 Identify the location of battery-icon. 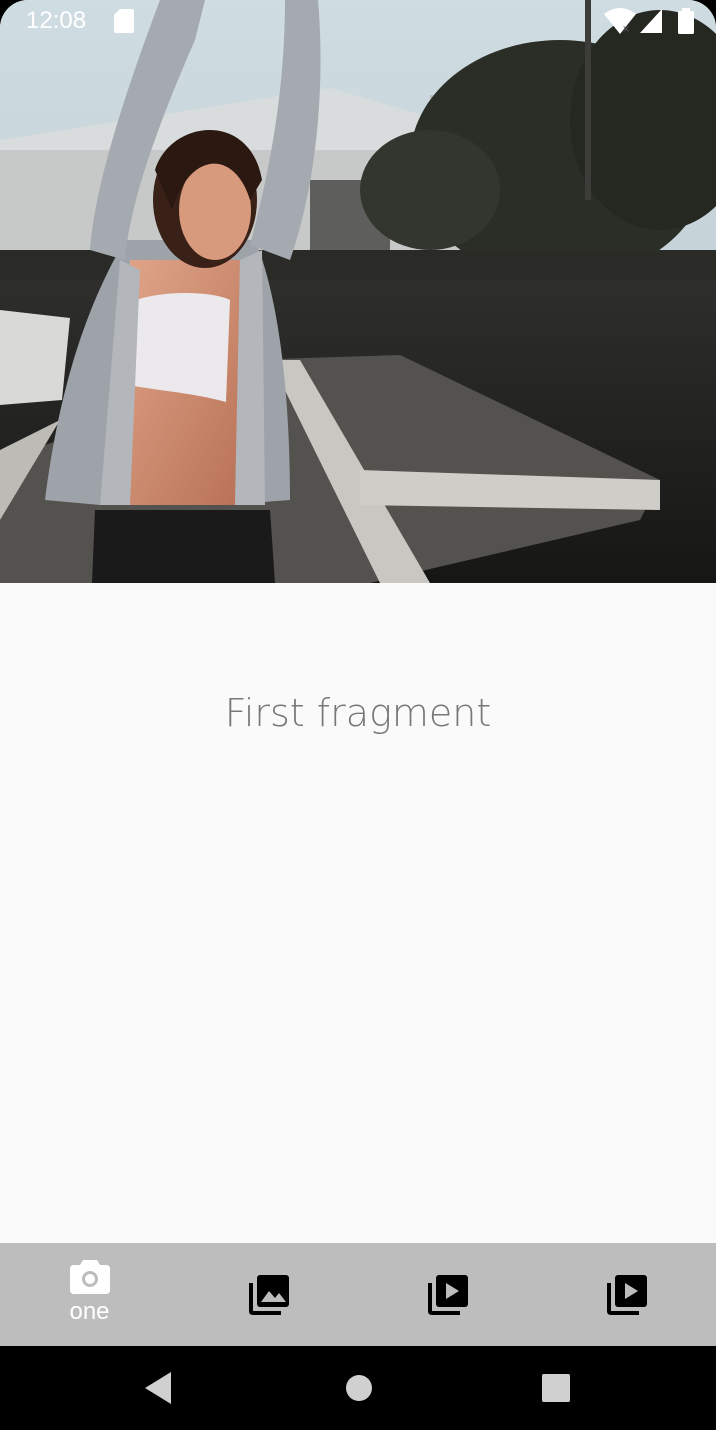
(686, 23).